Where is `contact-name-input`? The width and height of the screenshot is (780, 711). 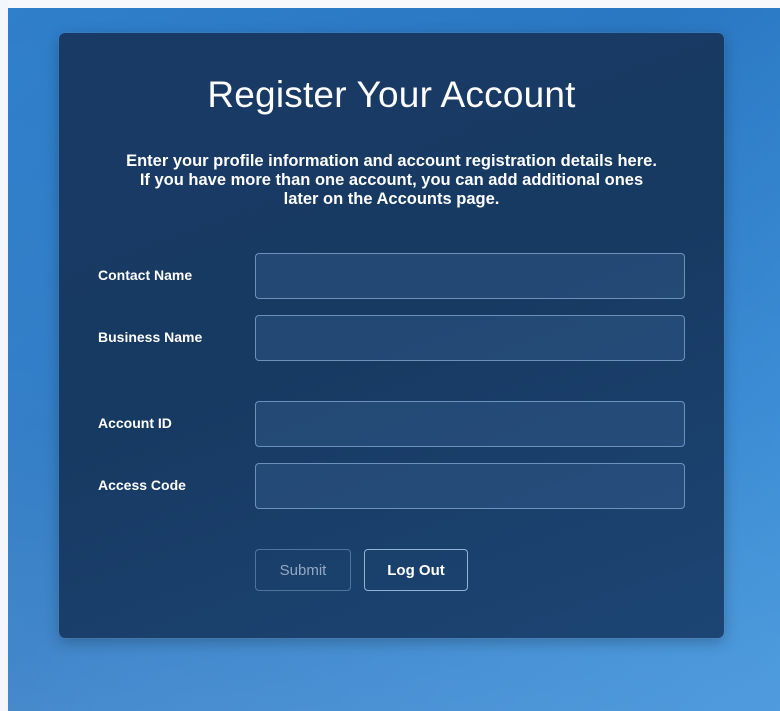 contact-name-input is located at coordinates (470, 276).